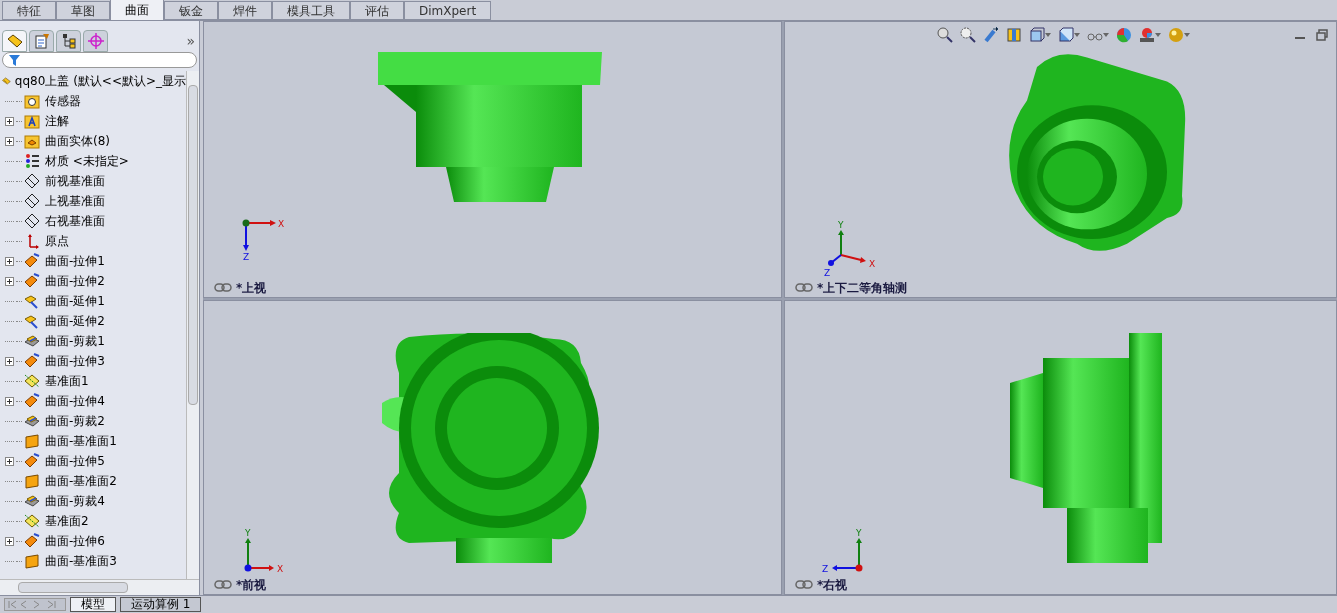 The height and width of the screenshot is (613, 1337). I want to click on view-label: *右视, so click(832, 585).